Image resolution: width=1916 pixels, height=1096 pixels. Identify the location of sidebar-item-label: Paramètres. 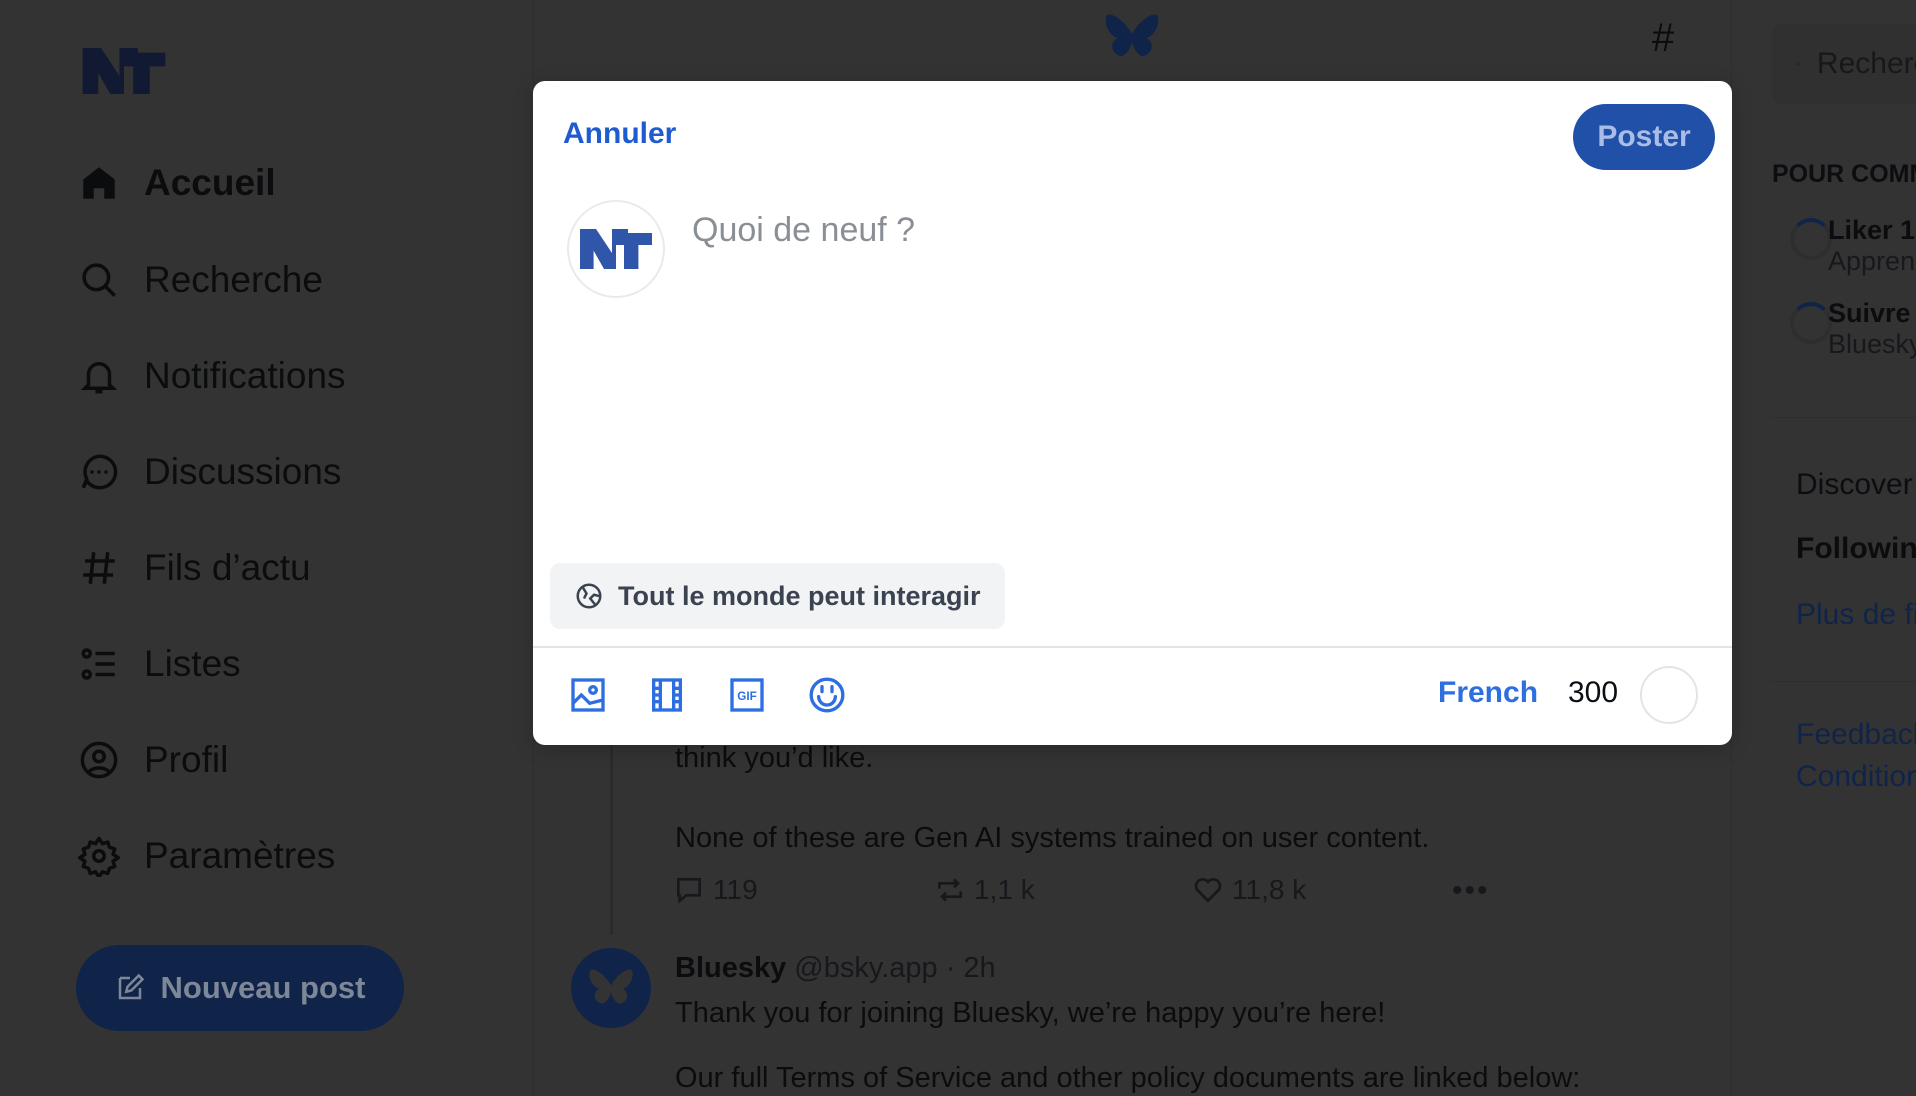
(240, 855).